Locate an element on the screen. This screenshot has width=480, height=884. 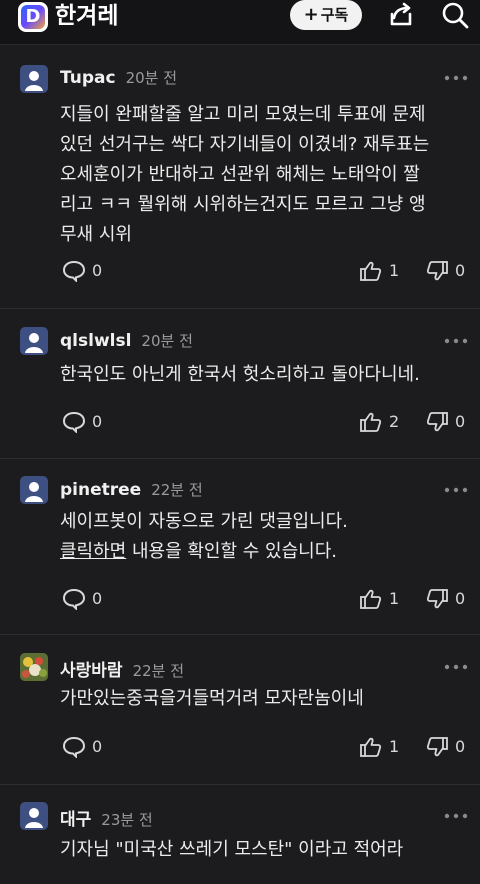
comment-username: 사랑바람 22분 전 is located at coordinates (122, 668).